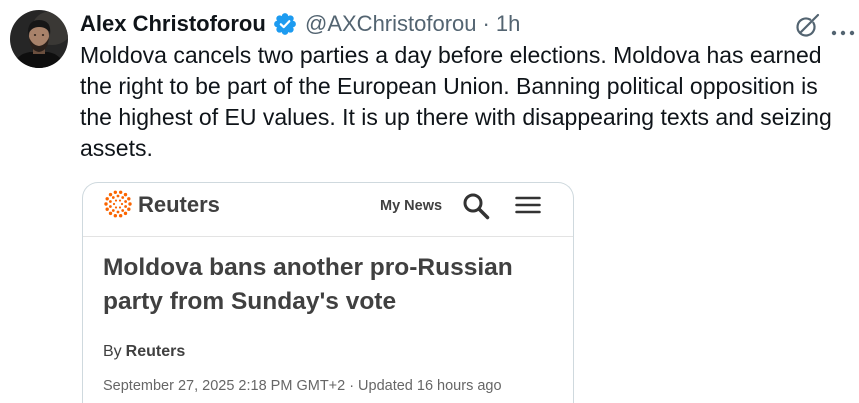  Describe the element at coordinates (250, 301) in the screenshot. I see `headline-line: party from Sunday's vote` at that location.